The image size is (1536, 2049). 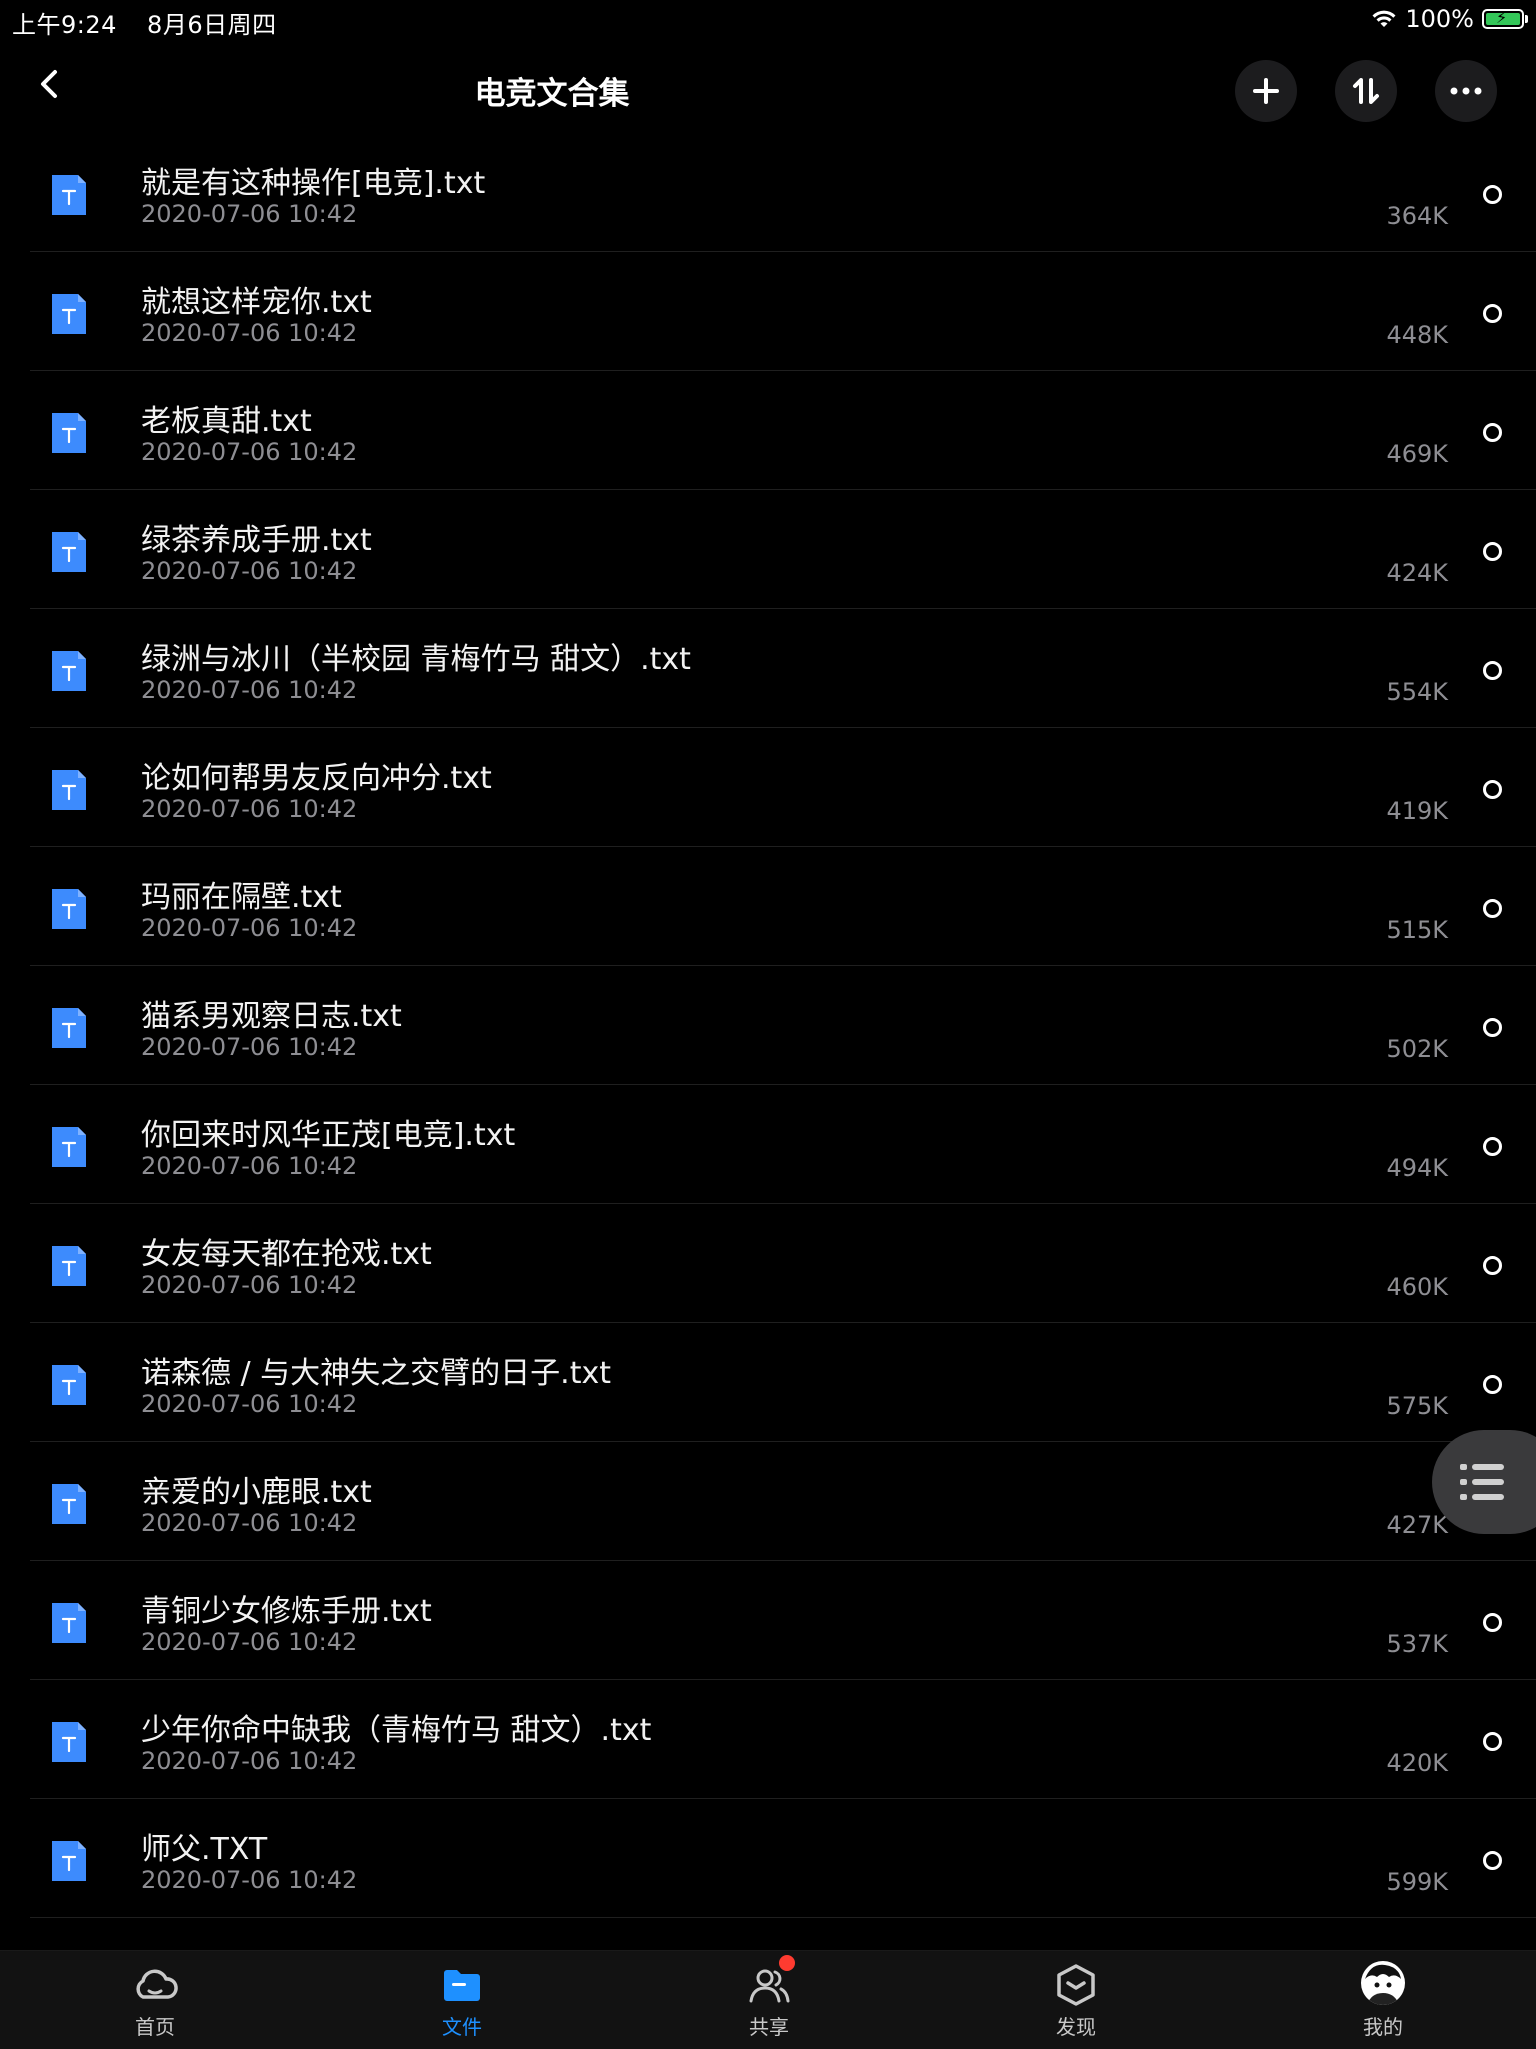 What do you see at coordinates (241, 897) in the screenshot?
I see `file-name: 玛丽在隔壁.txt` at bounding box center [241, 897].